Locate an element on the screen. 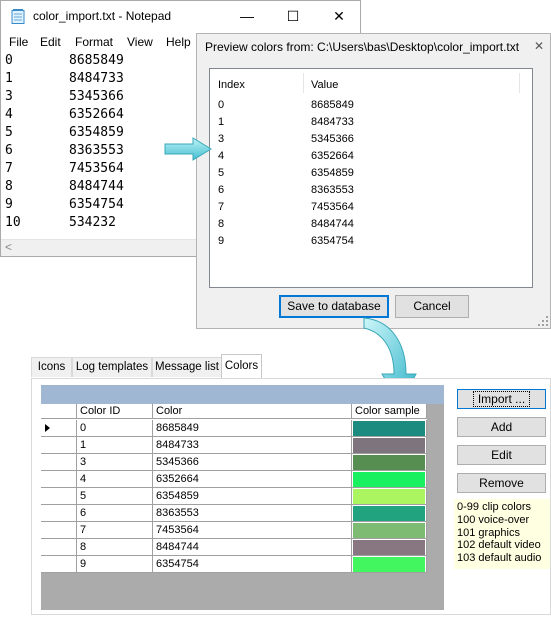 The height and width of the screenshot is (635, 551). add-button: Add is located at coordinates (501, 427).